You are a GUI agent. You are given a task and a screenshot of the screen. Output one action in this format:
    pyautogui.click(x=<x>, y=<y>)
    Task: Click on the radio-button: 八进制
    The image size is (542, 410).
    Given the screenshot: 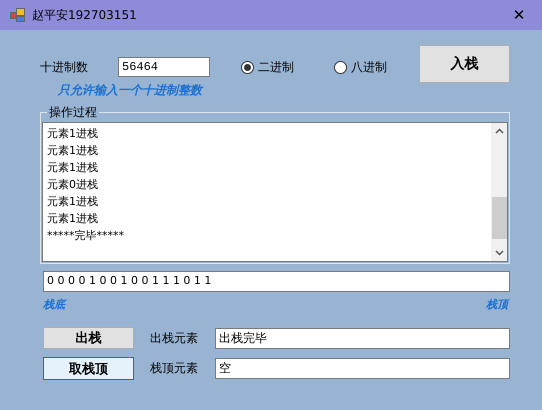 What is the action you would take?
    pyautogui.click(x=360, y=67)
    